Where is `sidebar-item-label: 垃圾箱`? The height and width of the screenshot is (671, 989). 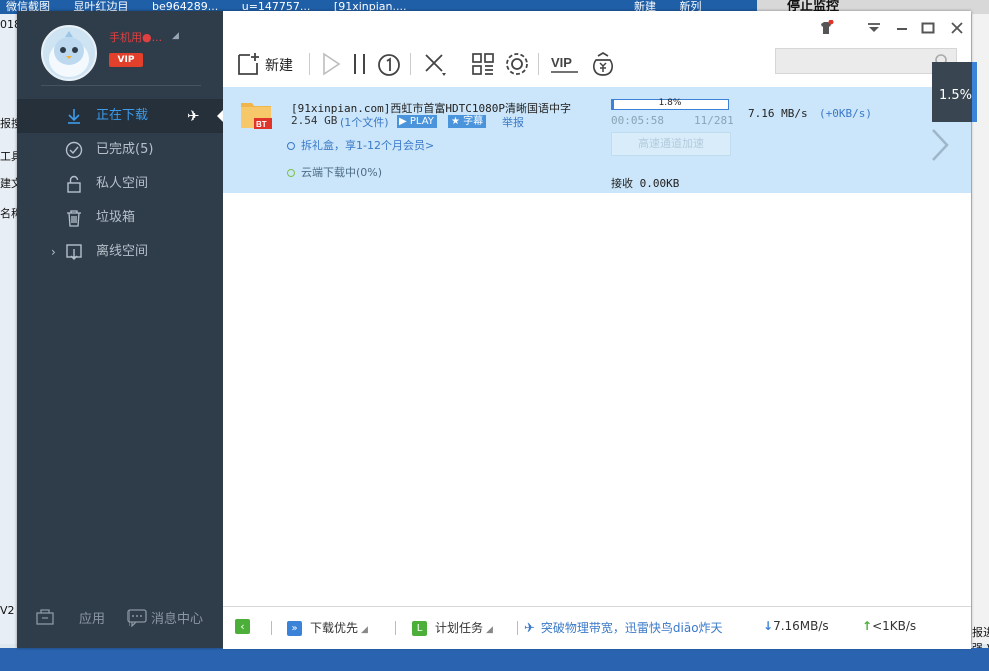
sidebar-item-label: 垃圾箱 is located at coordinates (116, 217).